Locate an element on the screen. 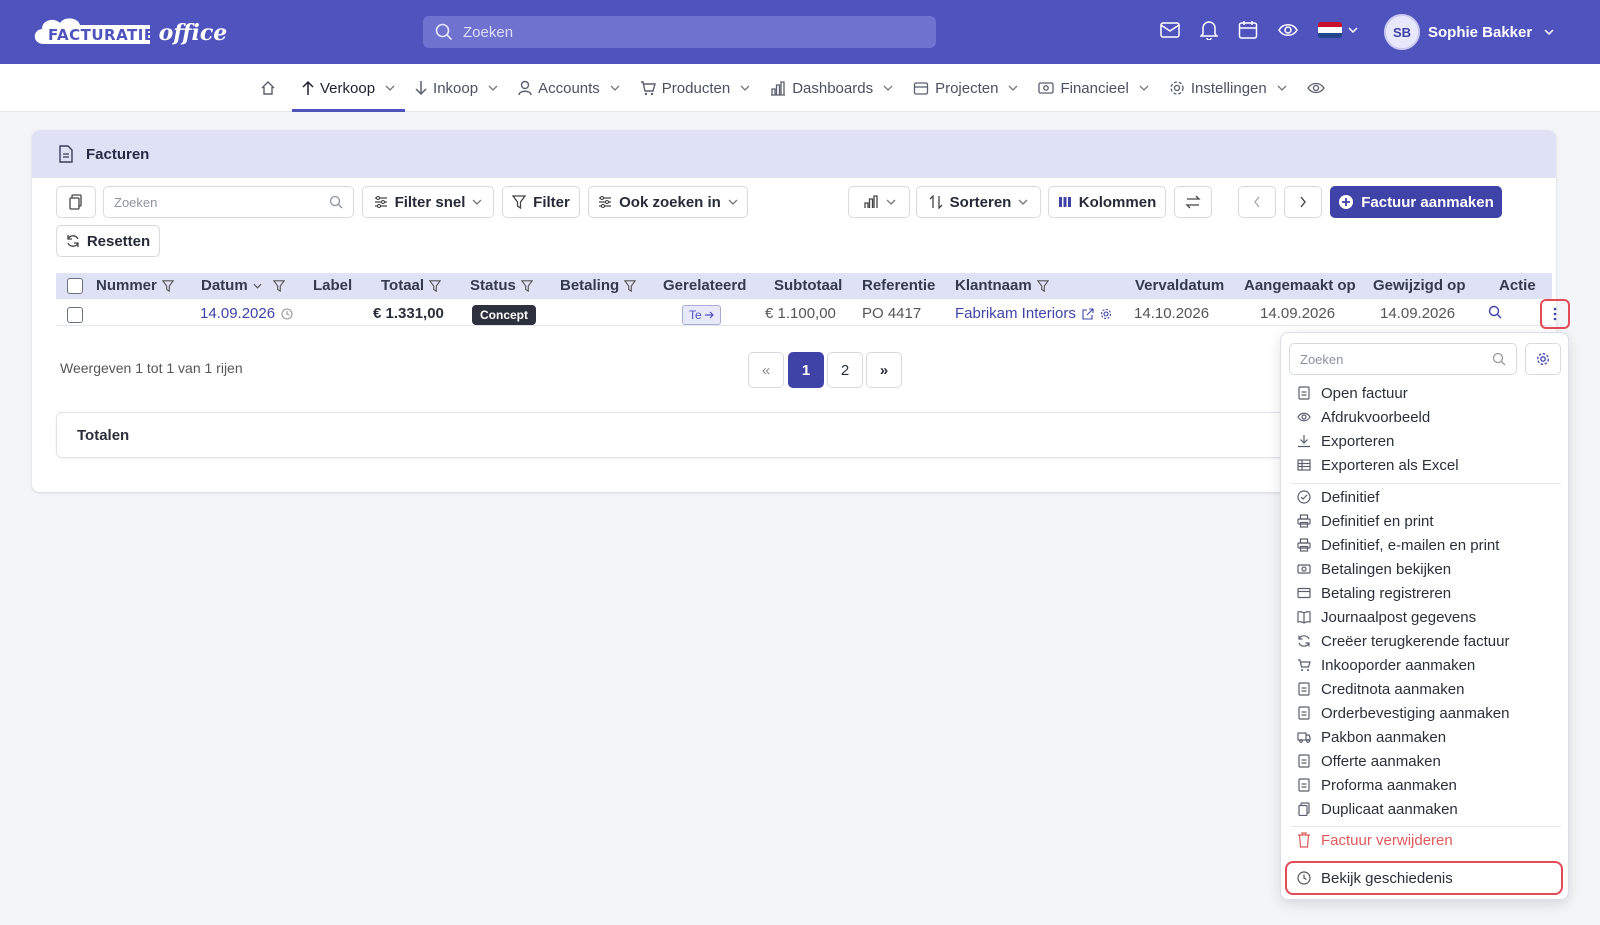  row-checkbox is located at coordinates (75, 315).